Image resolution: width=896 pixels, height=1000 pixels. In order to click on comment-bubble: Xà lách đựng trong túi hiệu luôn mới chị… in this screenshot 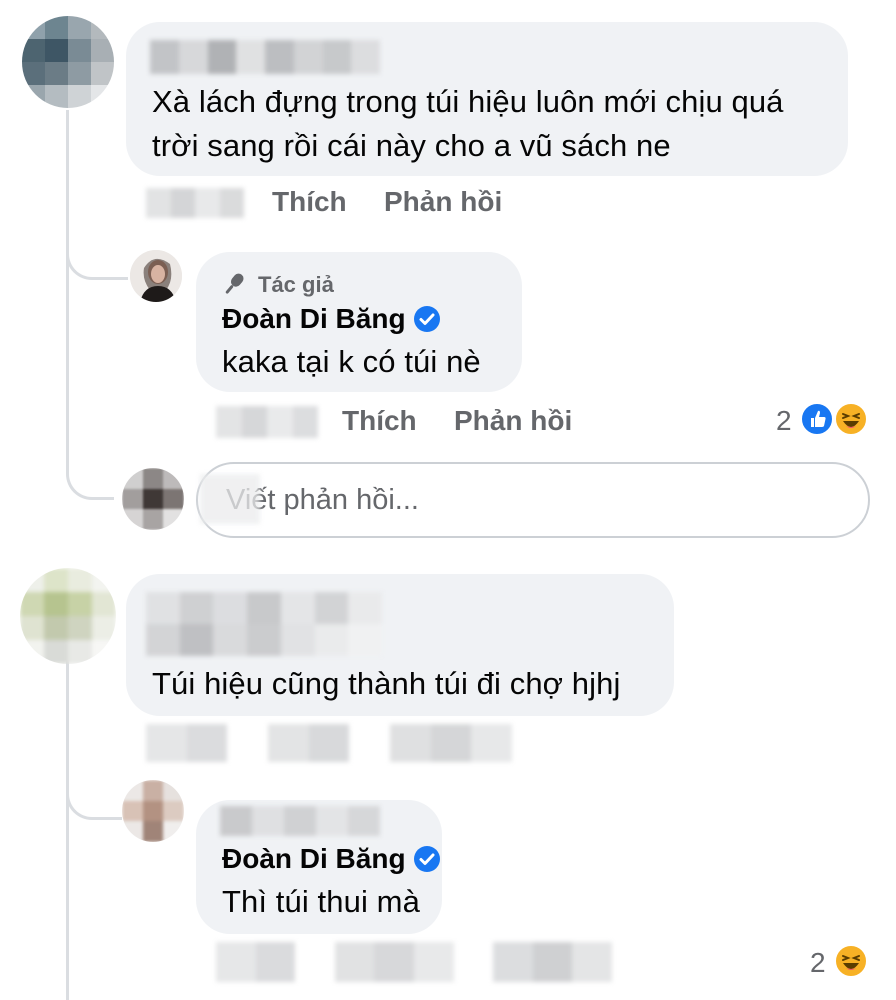, I will do `click(487, 99)`.